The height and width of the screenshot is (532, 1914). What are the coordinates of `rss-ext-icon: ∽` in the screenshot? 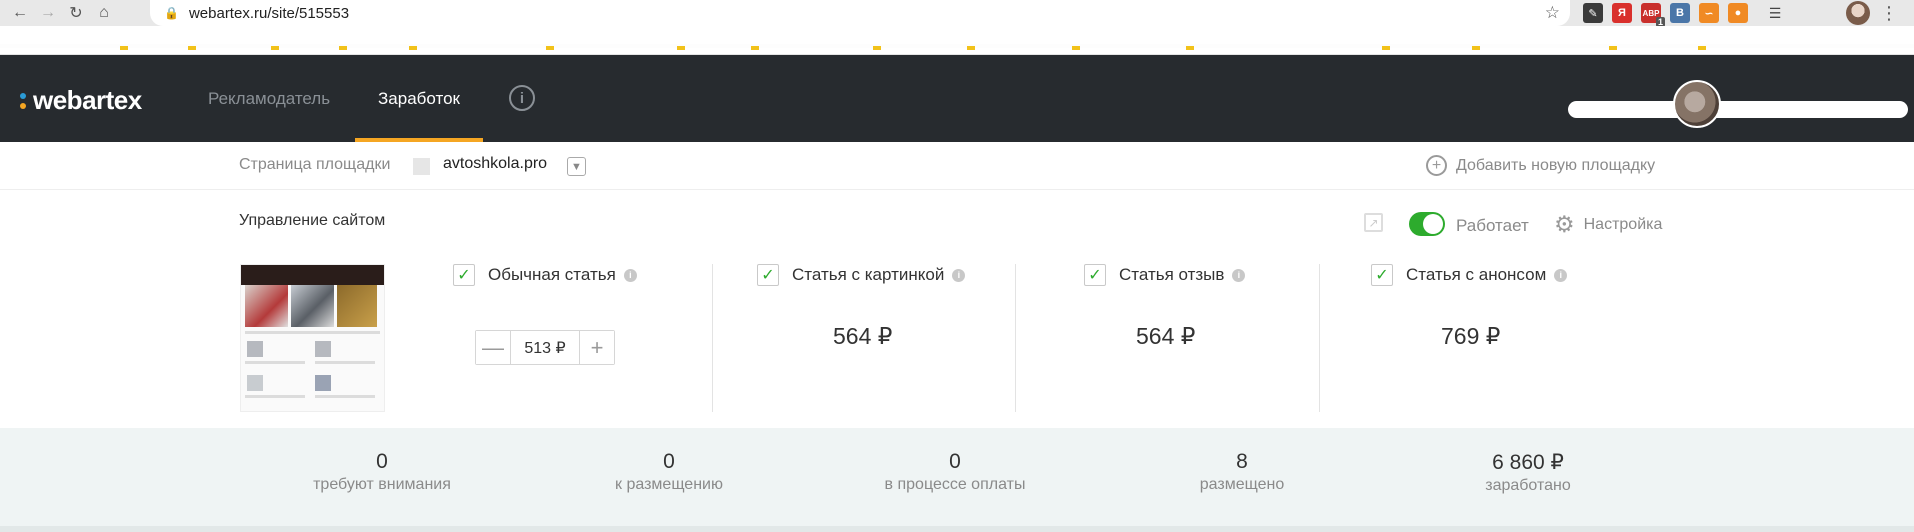 It's located at (1709, 13).